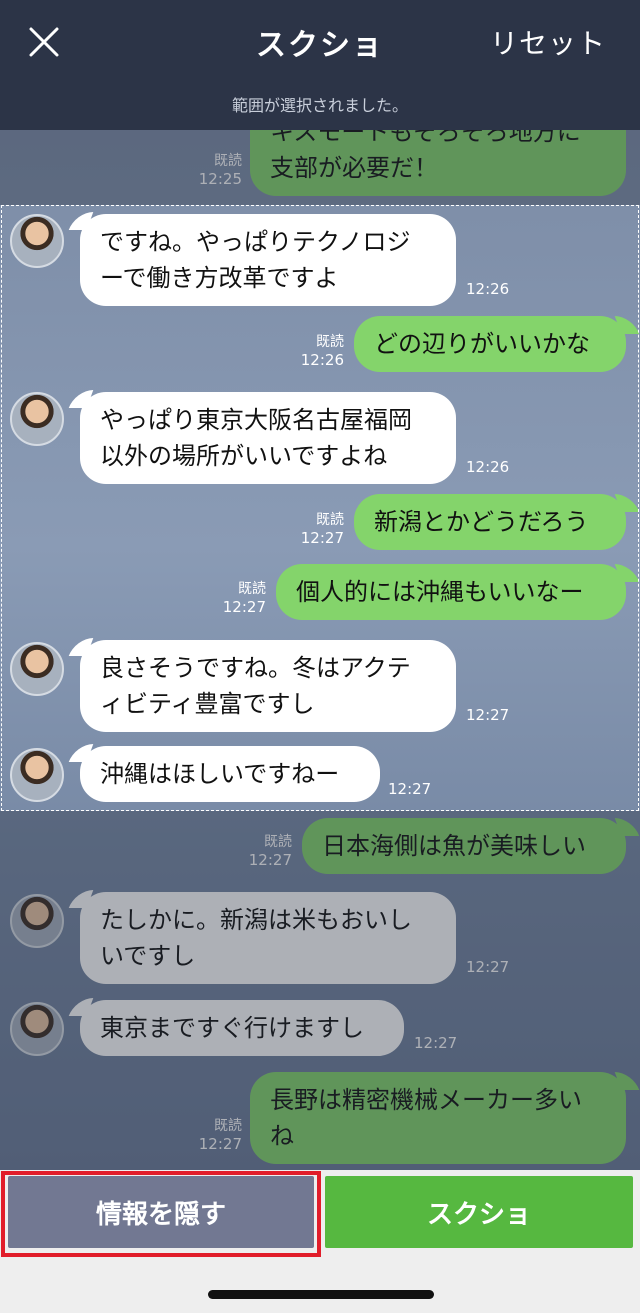 The image size is (640, 1313). I want to click on footer-bar: 情報を隠す スクショ, so click(320, 1241).